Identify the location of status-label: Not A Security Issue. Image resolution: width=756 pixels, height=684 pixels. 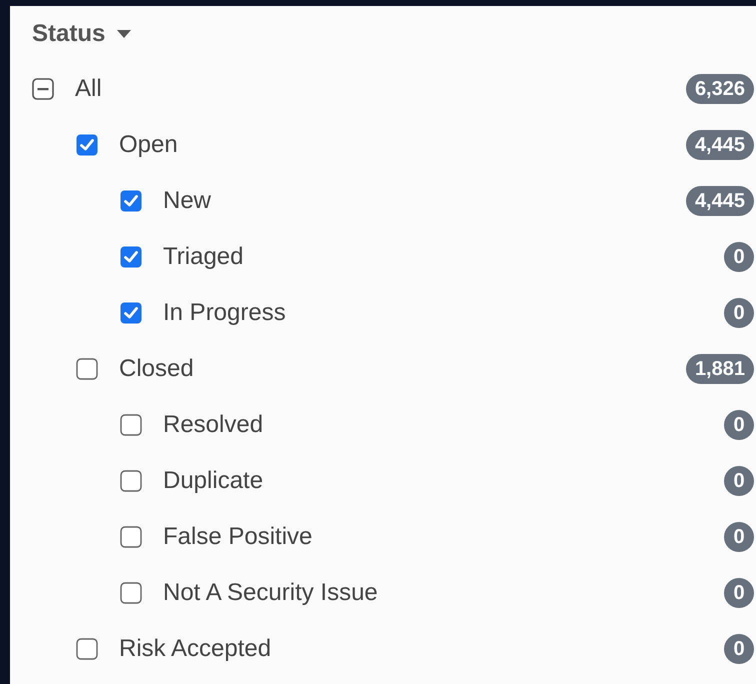
(270, 593).